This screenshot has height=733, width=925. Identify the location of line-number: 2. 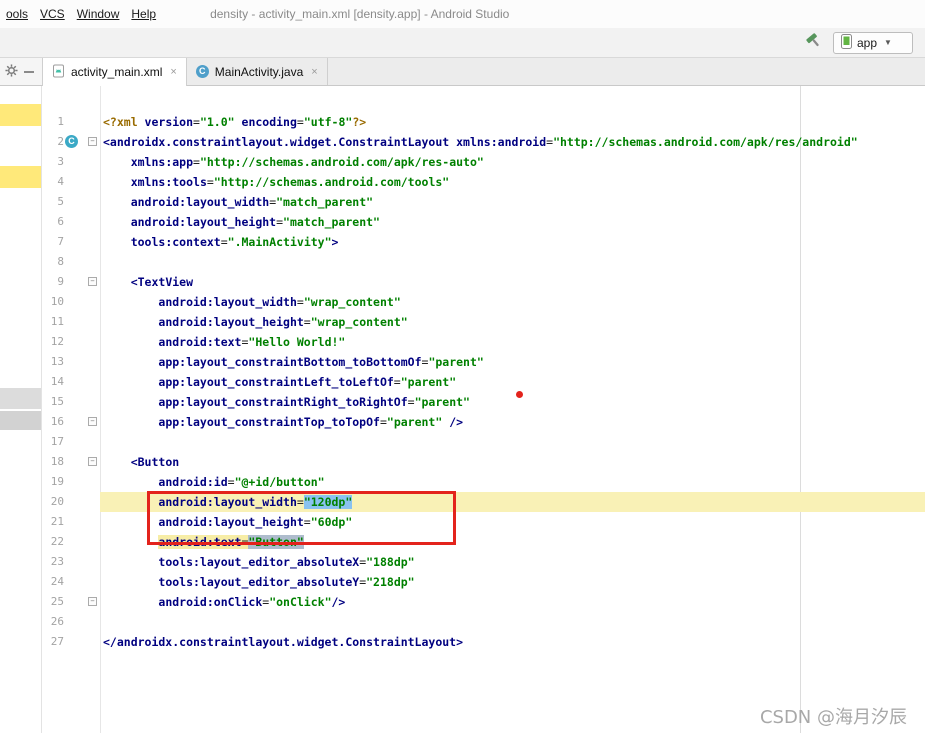
(60, 141).